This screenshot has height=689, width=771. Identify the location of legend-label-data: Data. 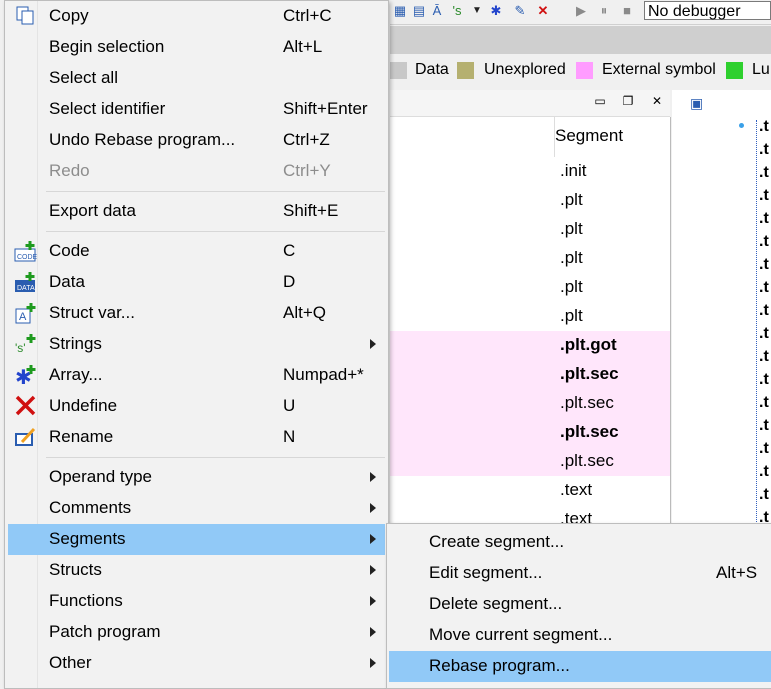
(432, 69).